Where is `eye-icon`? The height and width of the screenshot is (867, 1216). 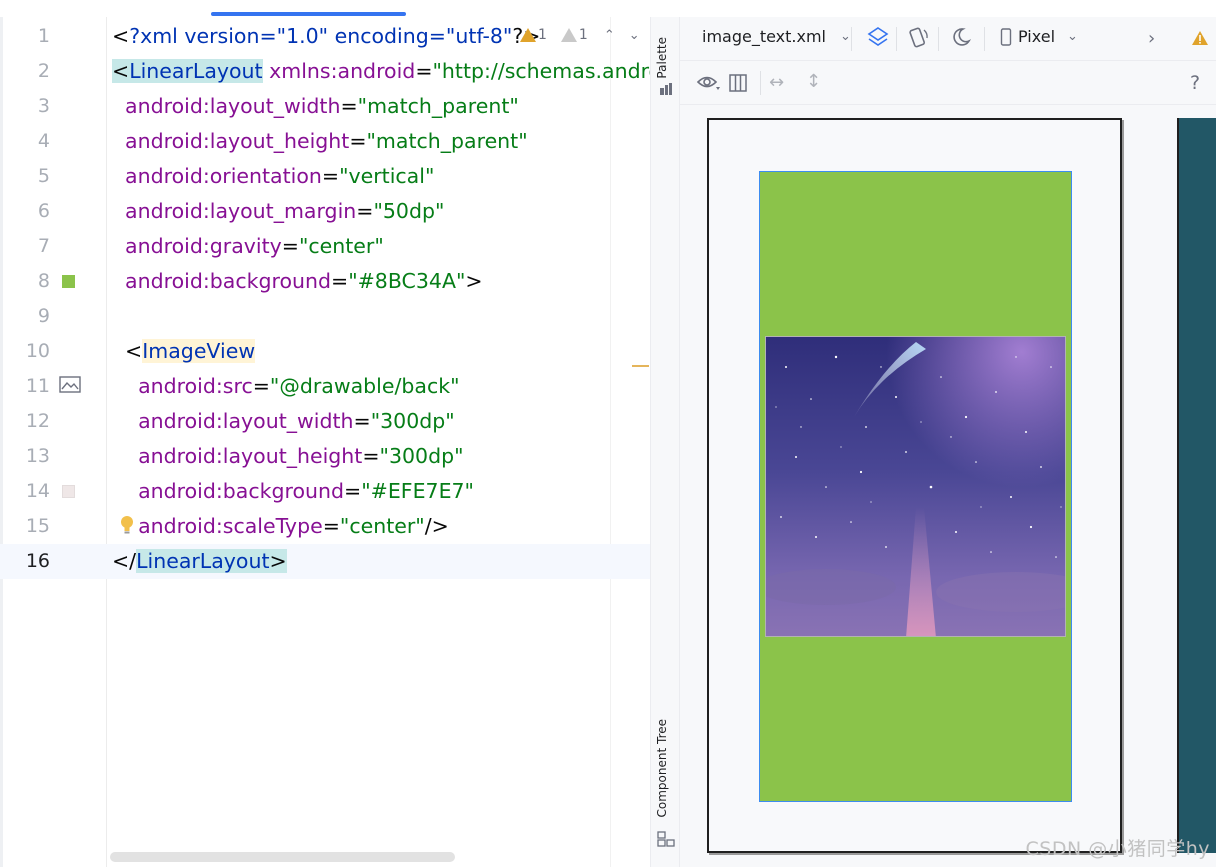
eye-icon is located at coordinates (708, 83).